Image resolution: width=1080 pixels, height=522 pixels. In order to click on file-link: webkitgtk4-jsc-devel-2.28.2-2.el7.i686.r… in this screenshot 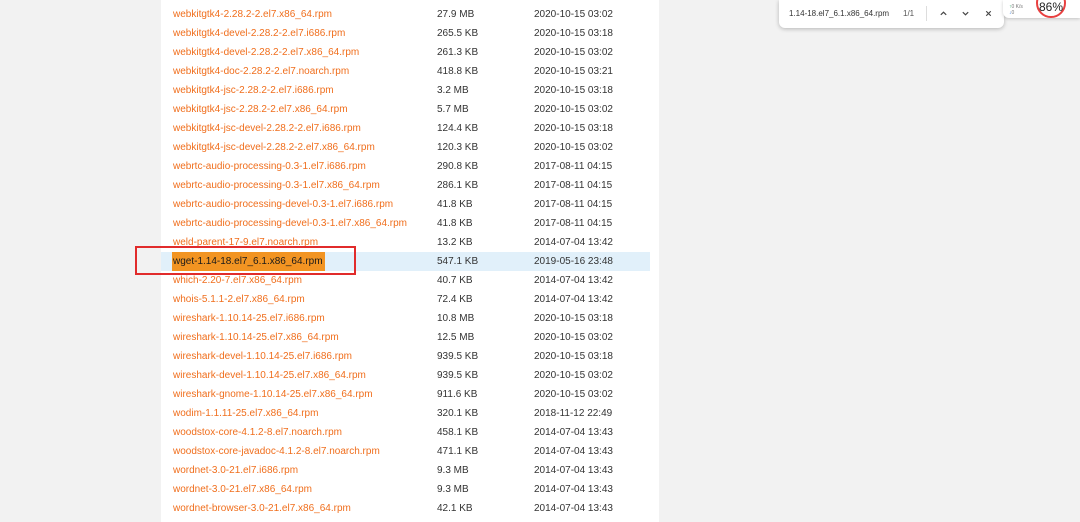, I will do `click(267, 128)`.